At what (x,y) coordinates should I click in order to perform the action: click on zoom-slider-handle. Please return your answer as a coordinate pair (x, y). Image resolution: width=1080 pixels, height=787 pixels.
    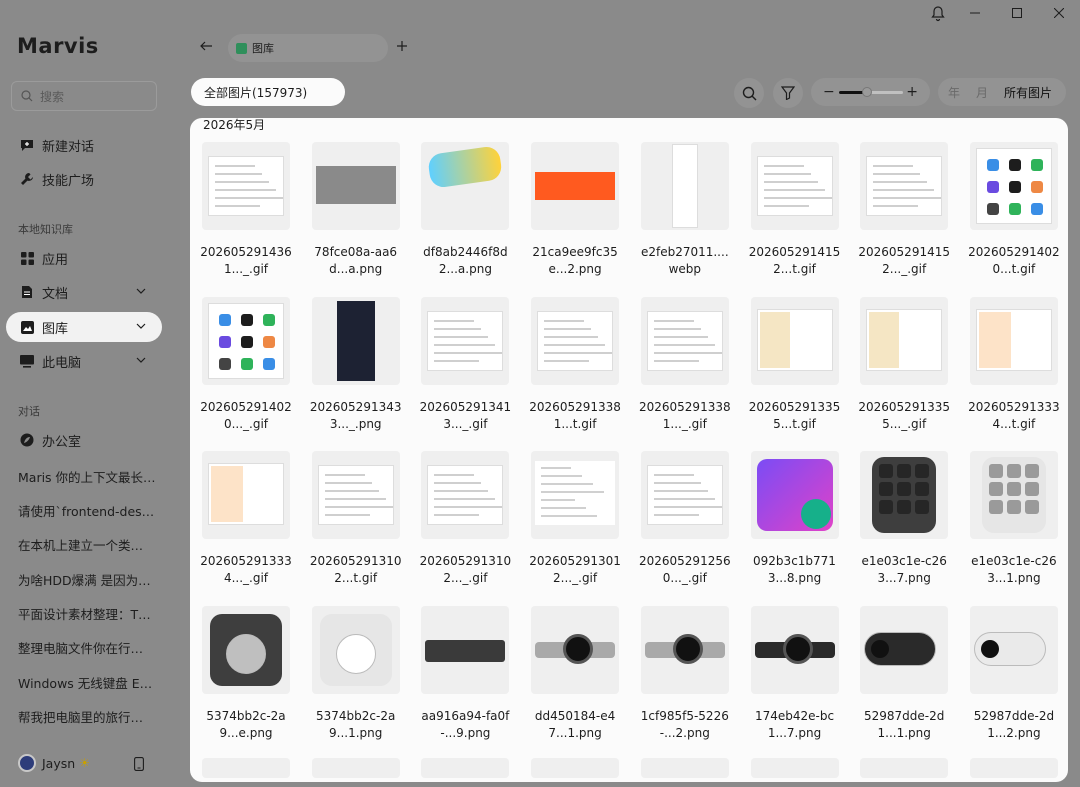
    Looking at the image, I should click on (867, 91).